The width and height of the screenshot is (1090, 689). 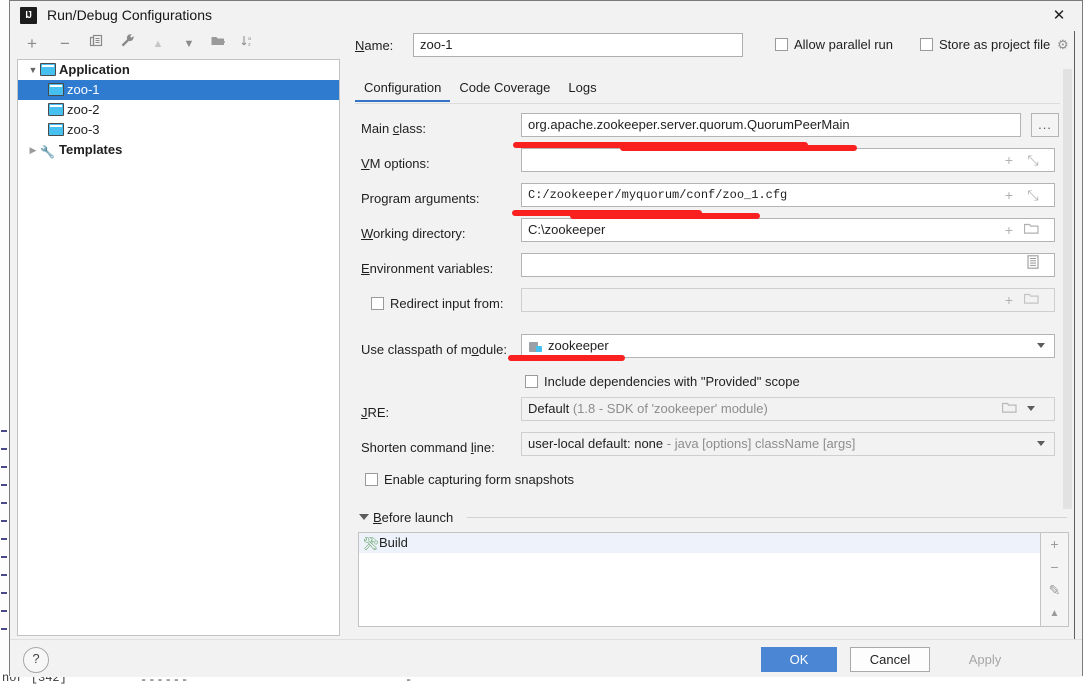 I want to click on classpath-module-row: Use classpath of module: zookeeper, so click(x=711, y=351).